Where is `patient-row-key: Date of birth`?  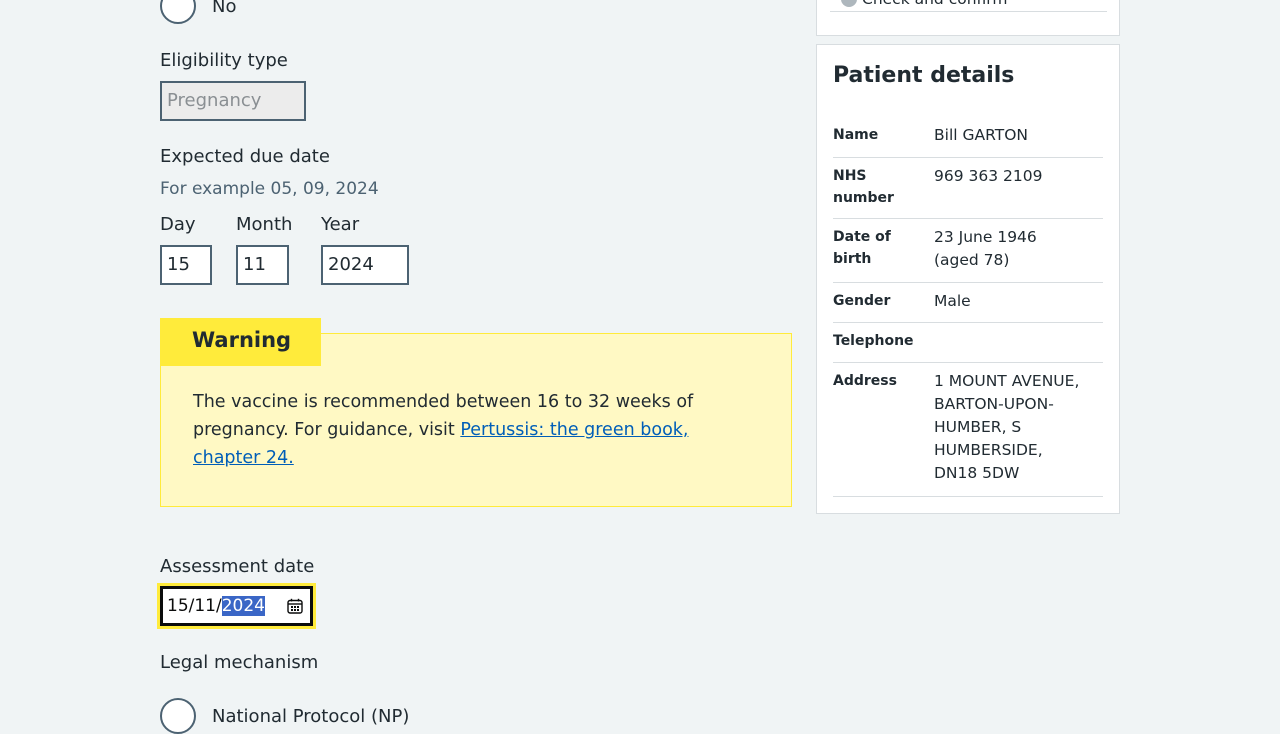 patient-row-key: Date of birth is located at coordinates (862, 248).